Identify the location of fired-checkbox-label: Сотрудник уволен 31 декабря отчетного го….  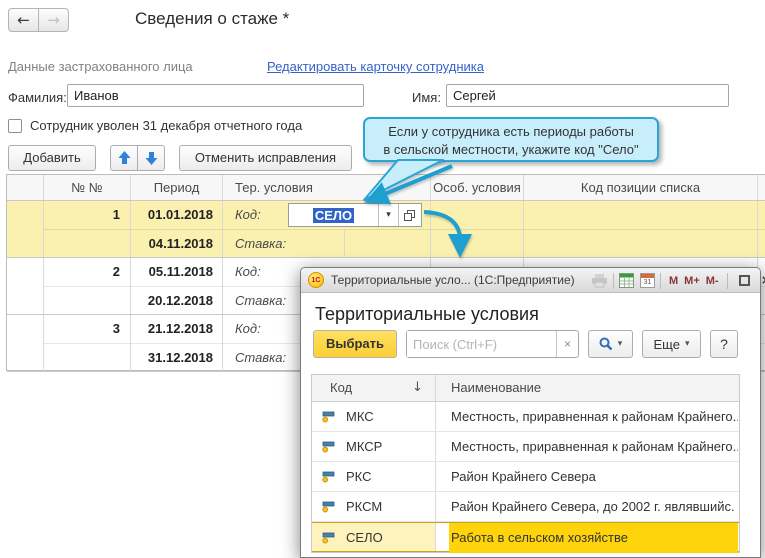
(166, 125).